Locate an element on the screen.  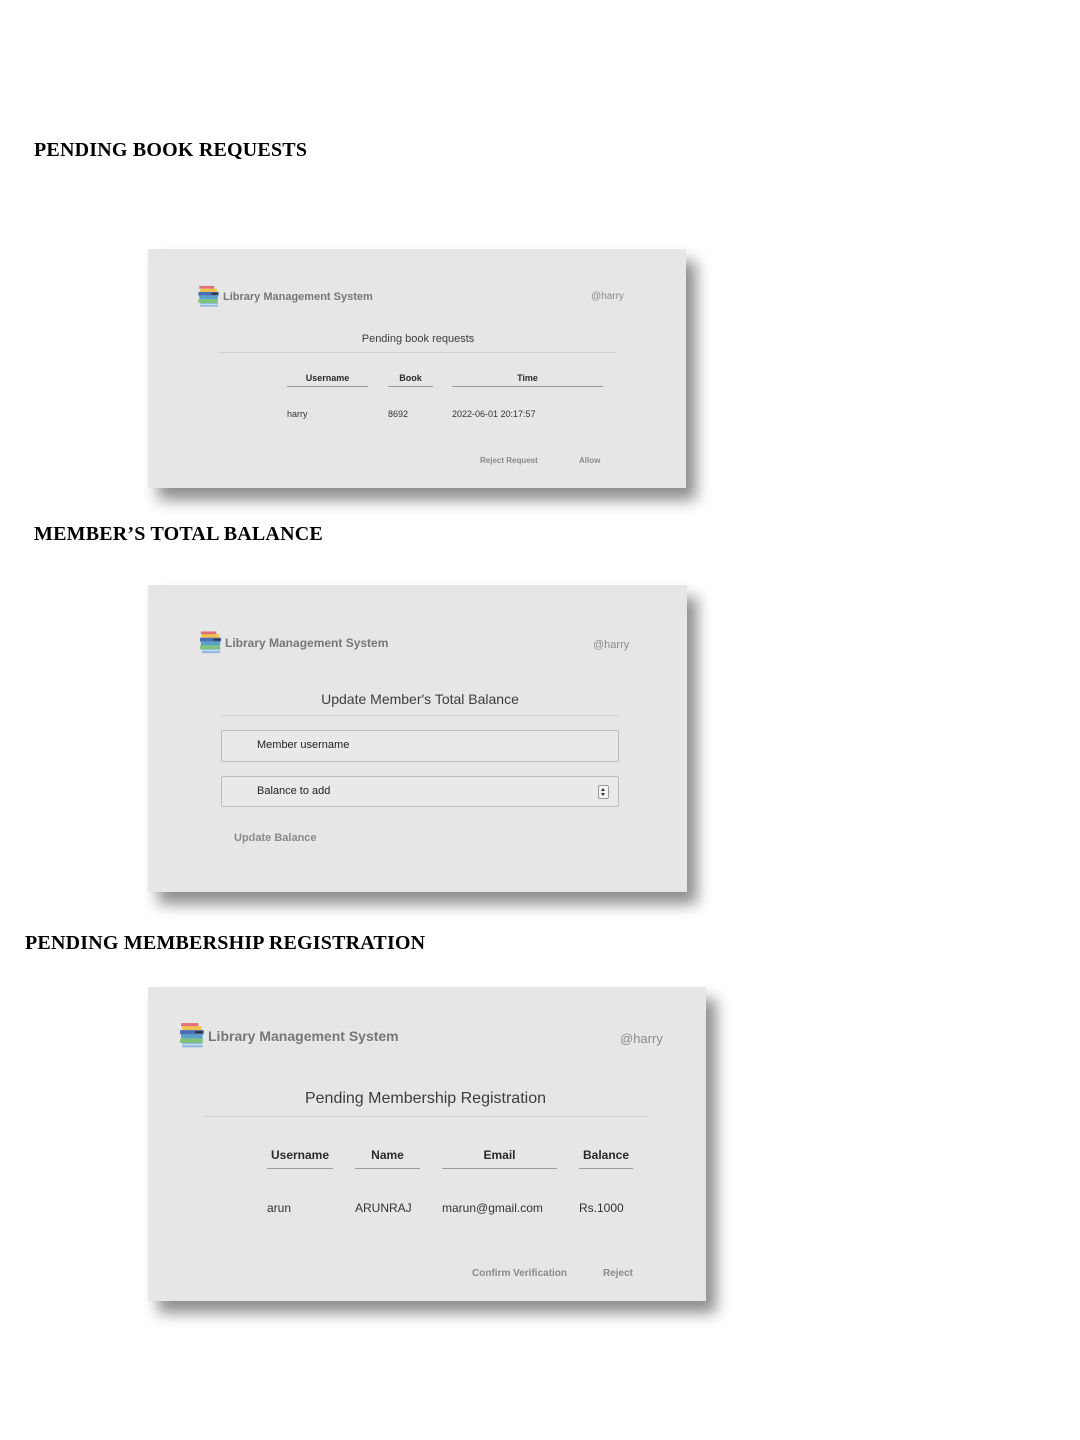
cell-time: 2022-06-01 20:17:57 is located at coordinates (494, 414).